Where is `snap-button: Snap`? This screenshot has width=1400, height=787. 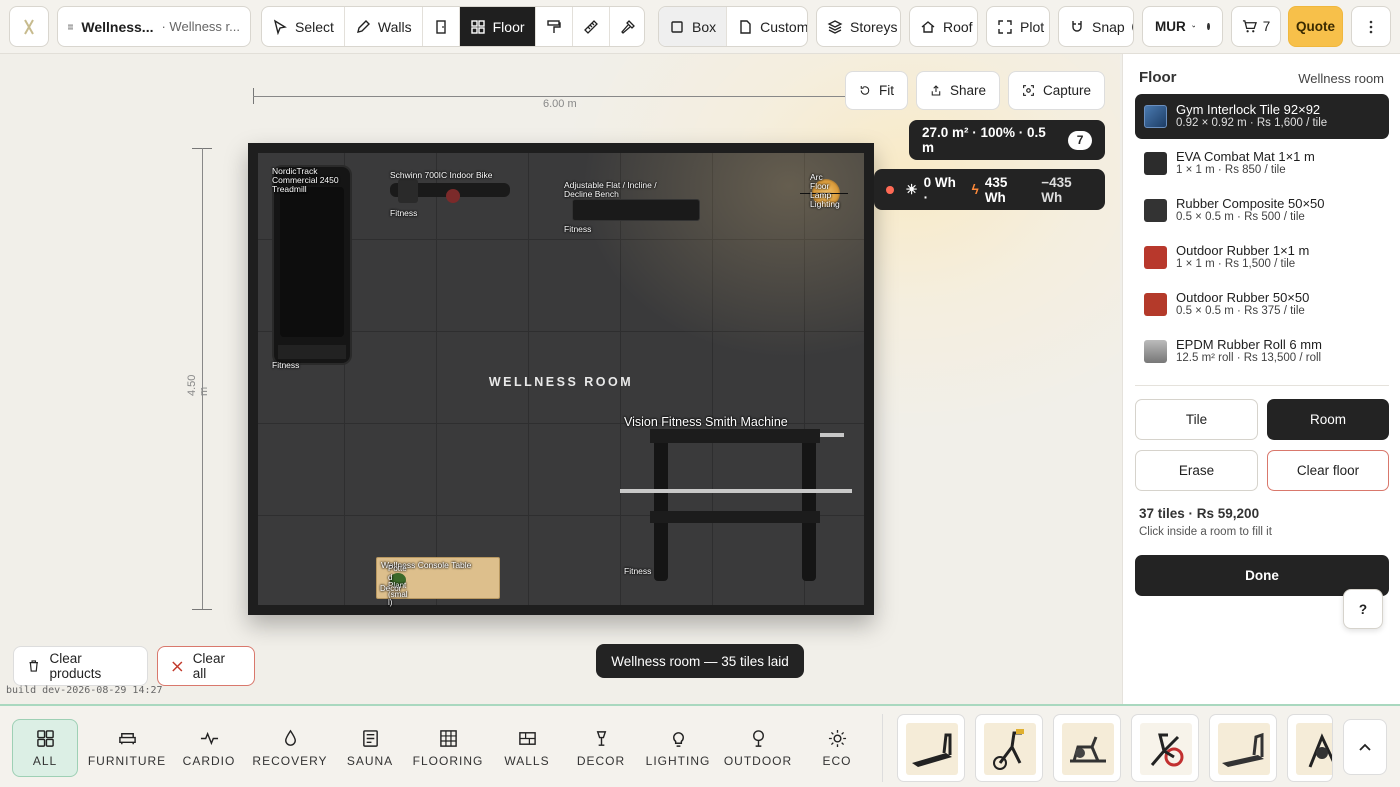
snap-button: Snap is located at coordinates (1096, 26).